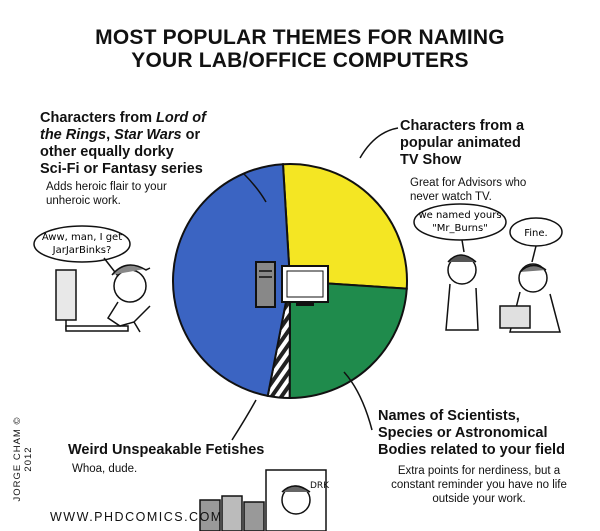 This screenshot has width=600, height=531. I want to click on leader-line-tv, so click(379, 143).